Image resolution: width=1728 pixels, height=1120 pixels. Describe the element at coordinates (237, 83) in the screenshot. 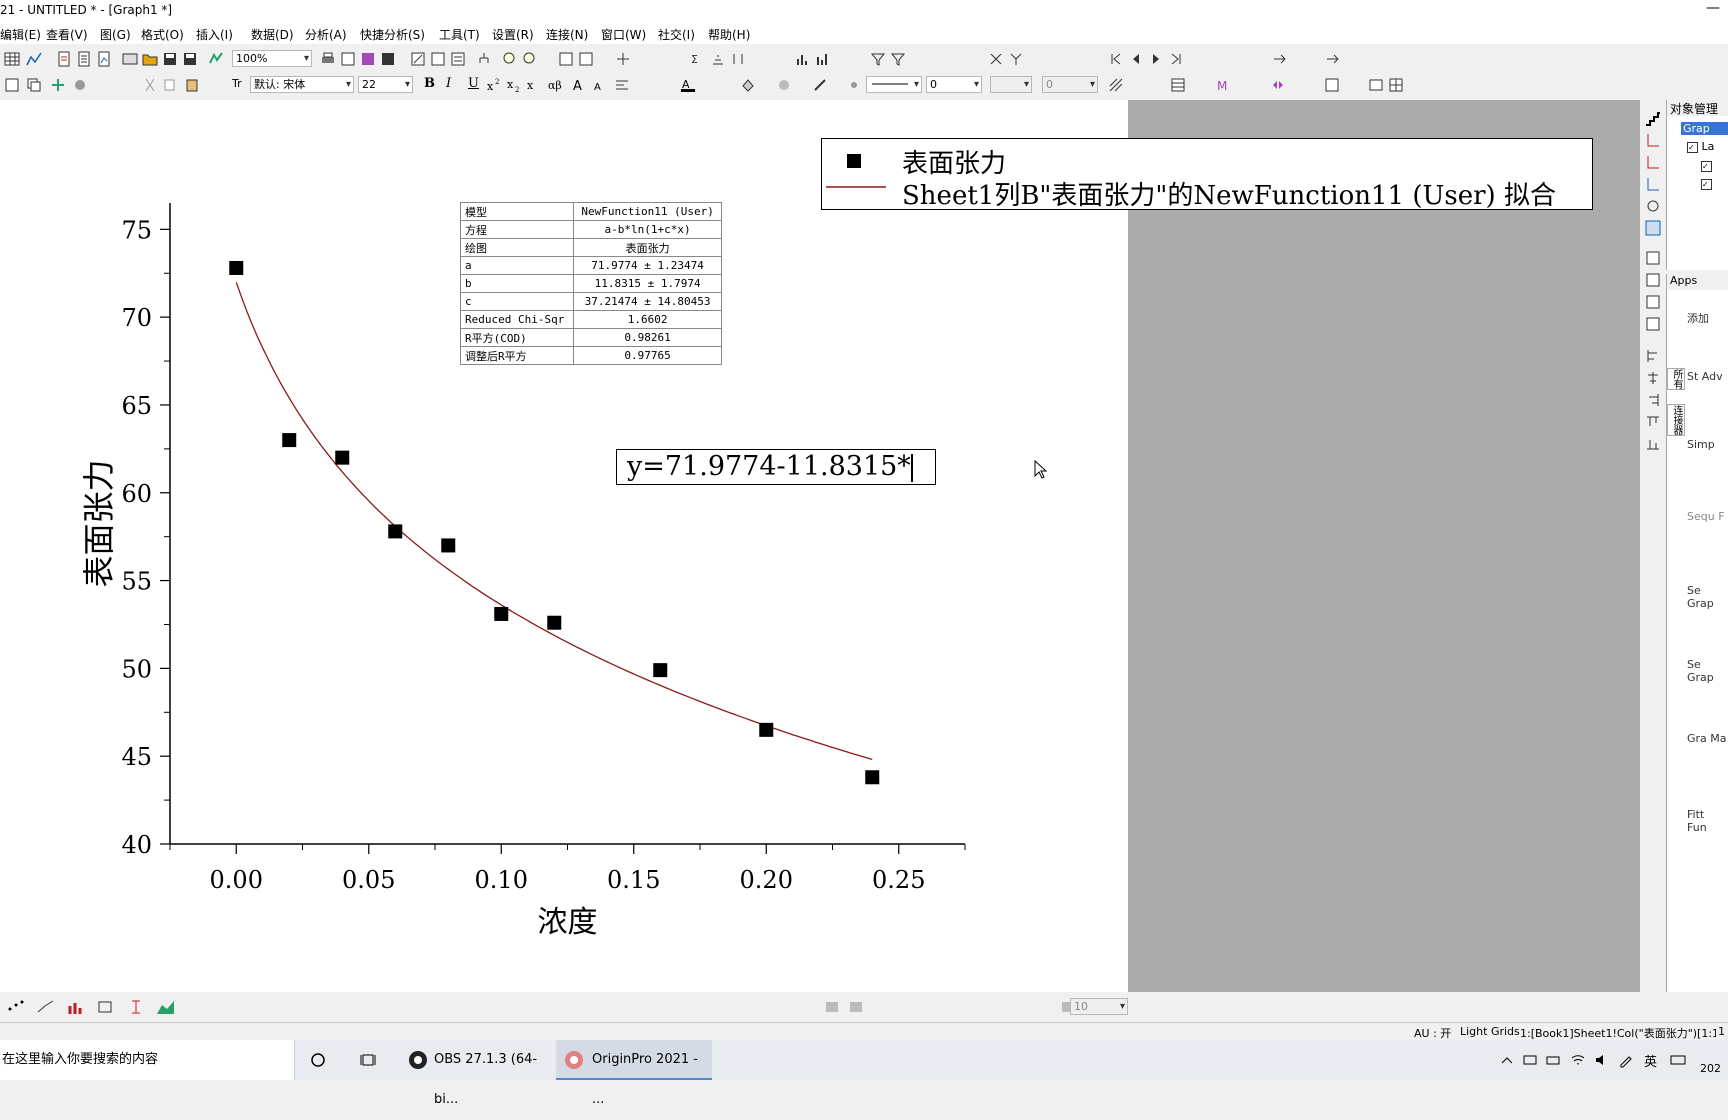

I see `font-style-icon: Tr` at that location.